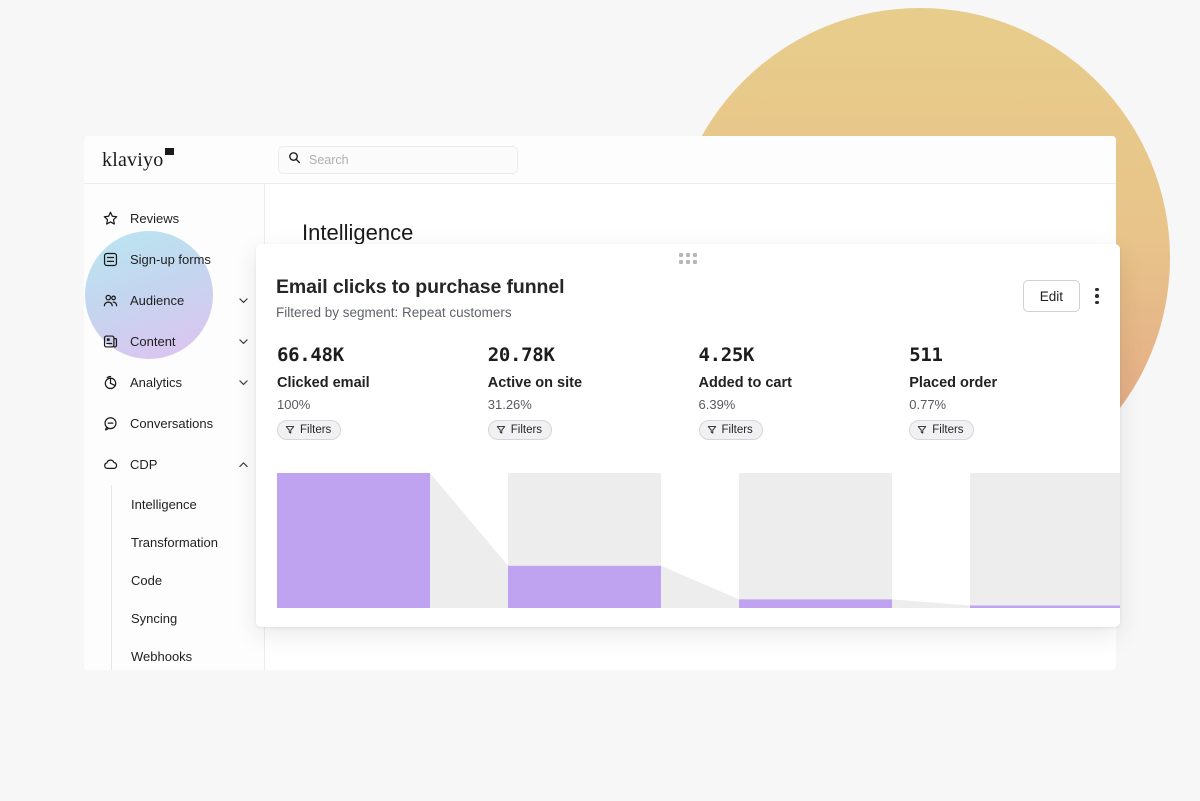 The height and width of the screenshot is (801, 1200). What do you see at coordinates (133, 159) in the screenshot?
I see `logo-wordmark: klaviyo` at bounding box center [133, 159].